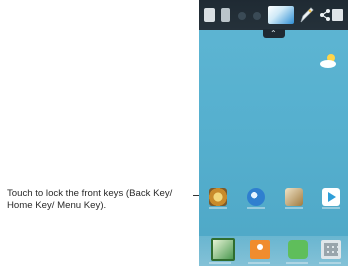 Image resolution: width=348 pixels, height=266 pixels. Describe the element at coordinates (325, 15) in the screenshot. I see `share-icon` at that location.